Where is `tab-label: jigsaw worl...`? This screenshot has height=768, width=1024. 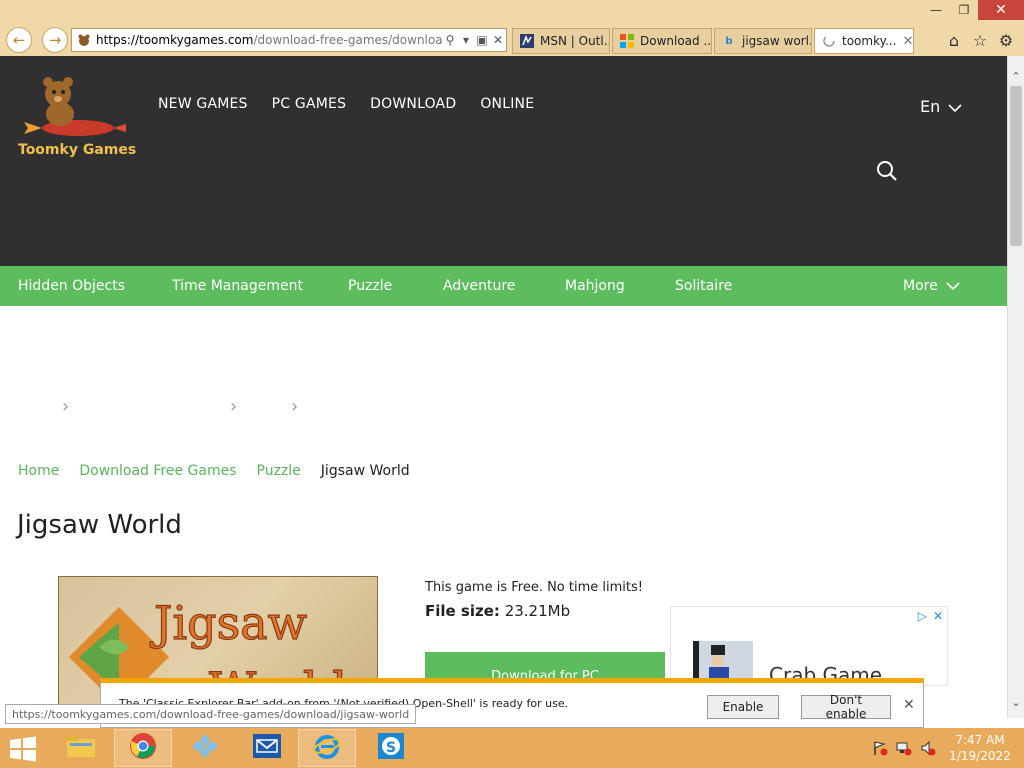 tab-label: jigsaw worl... is located at coordinates (776, 41).